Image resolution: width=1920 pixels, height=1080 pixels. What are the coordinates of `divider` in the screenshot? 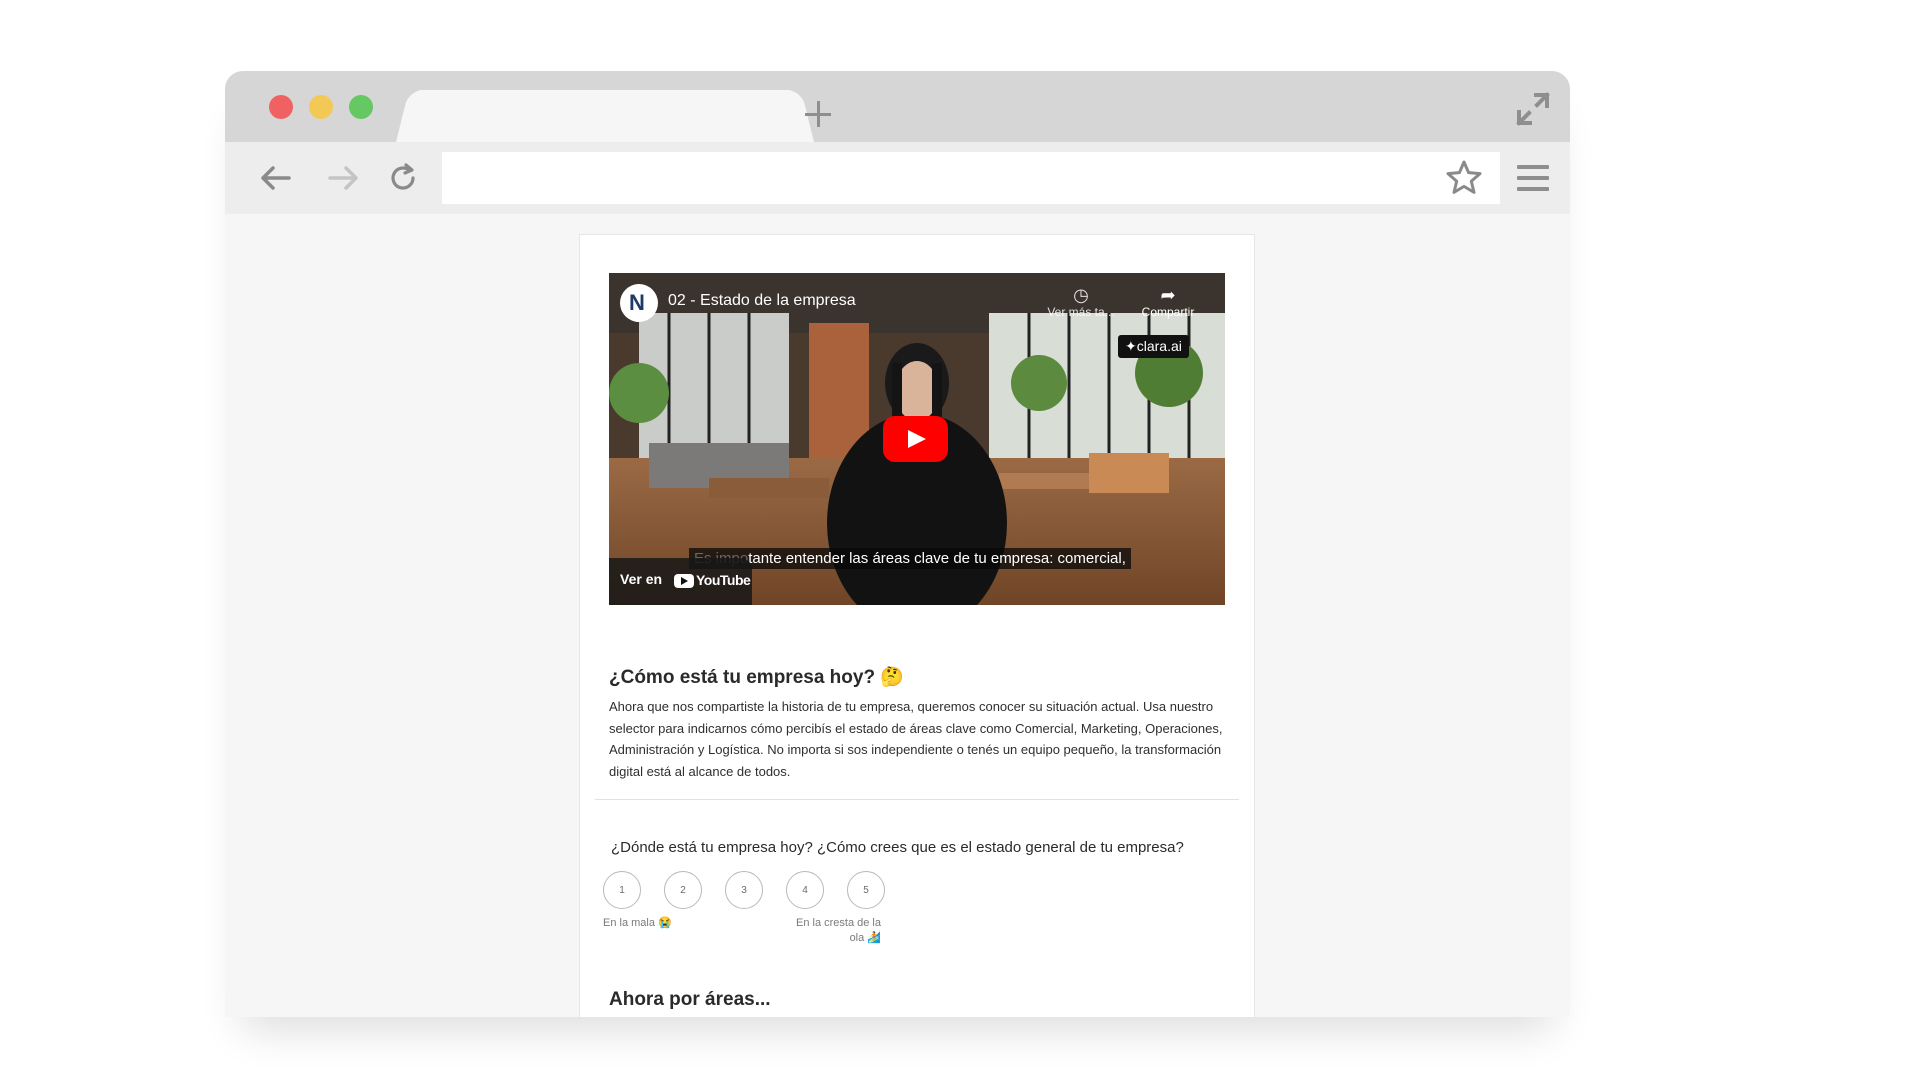 It's located at (917, 799).